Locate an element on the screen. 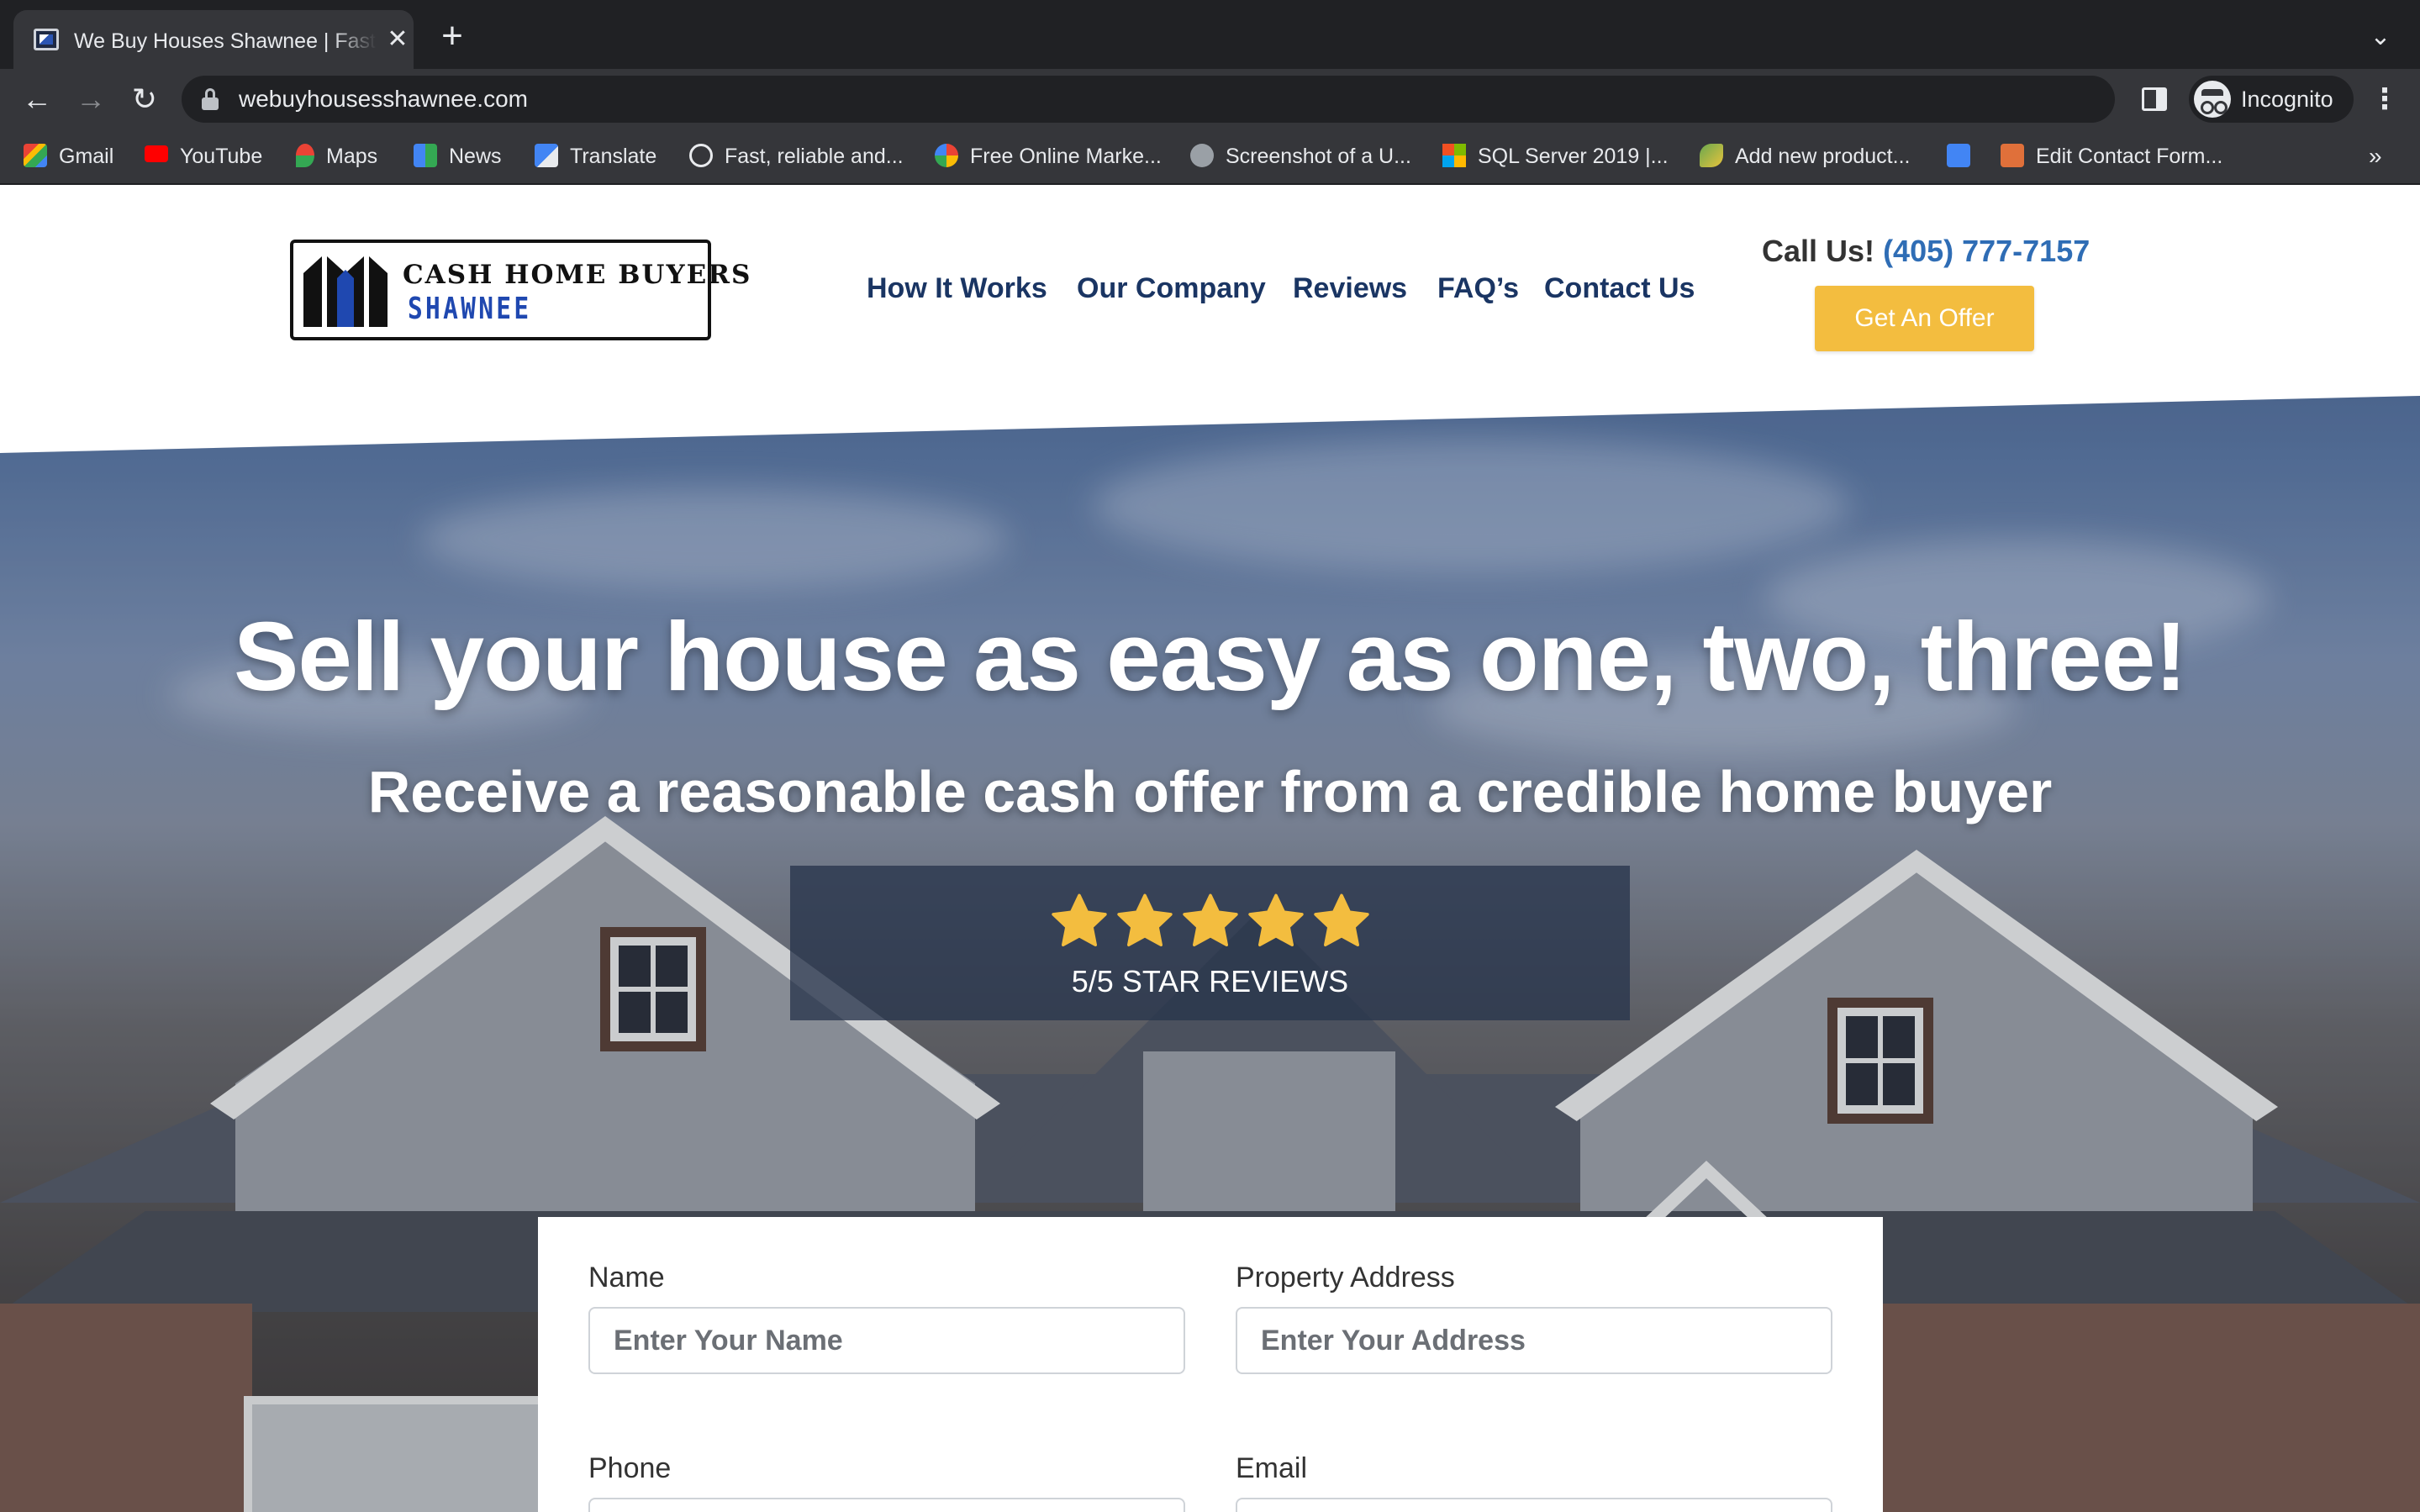  maps-icon is located at coordinates (305, 156).